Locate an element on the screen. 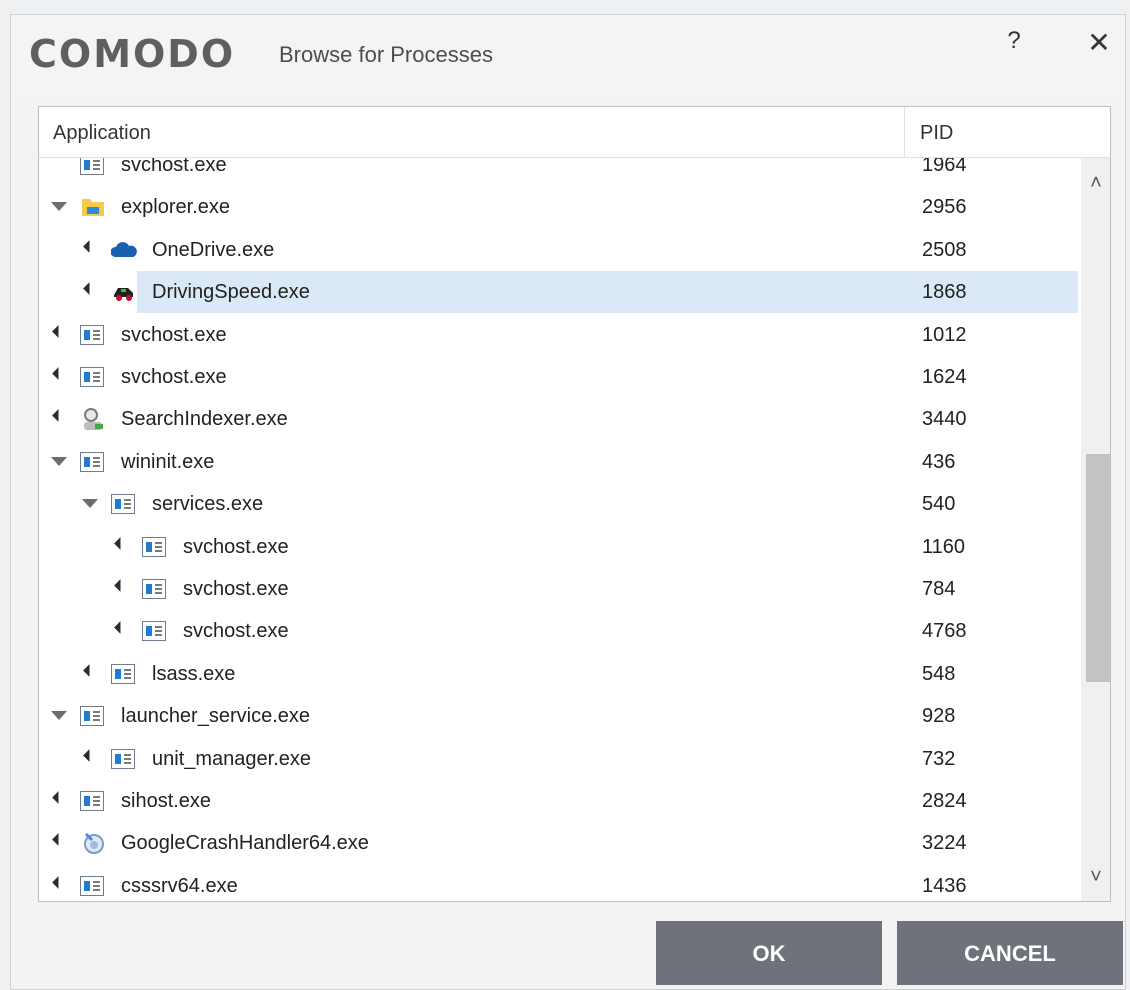 The width and height of the screenshot is (1130, 990). vertical-scrollbar: ˄ ˅ is located at coordinates (1095, 529).